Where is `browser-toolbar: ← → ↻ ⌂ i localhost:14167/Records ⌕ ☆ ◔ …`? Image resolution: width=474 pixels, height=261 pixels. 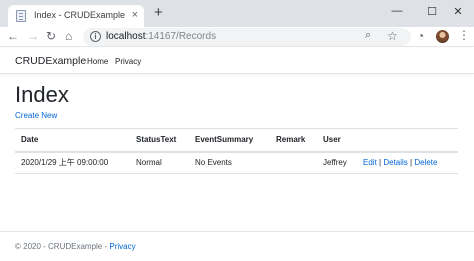
browser-toolbar: ← → ↻ ⌂ i localhost:14167/Records ⌕ ☆ ◔ … is located at coordinates (237, 37).